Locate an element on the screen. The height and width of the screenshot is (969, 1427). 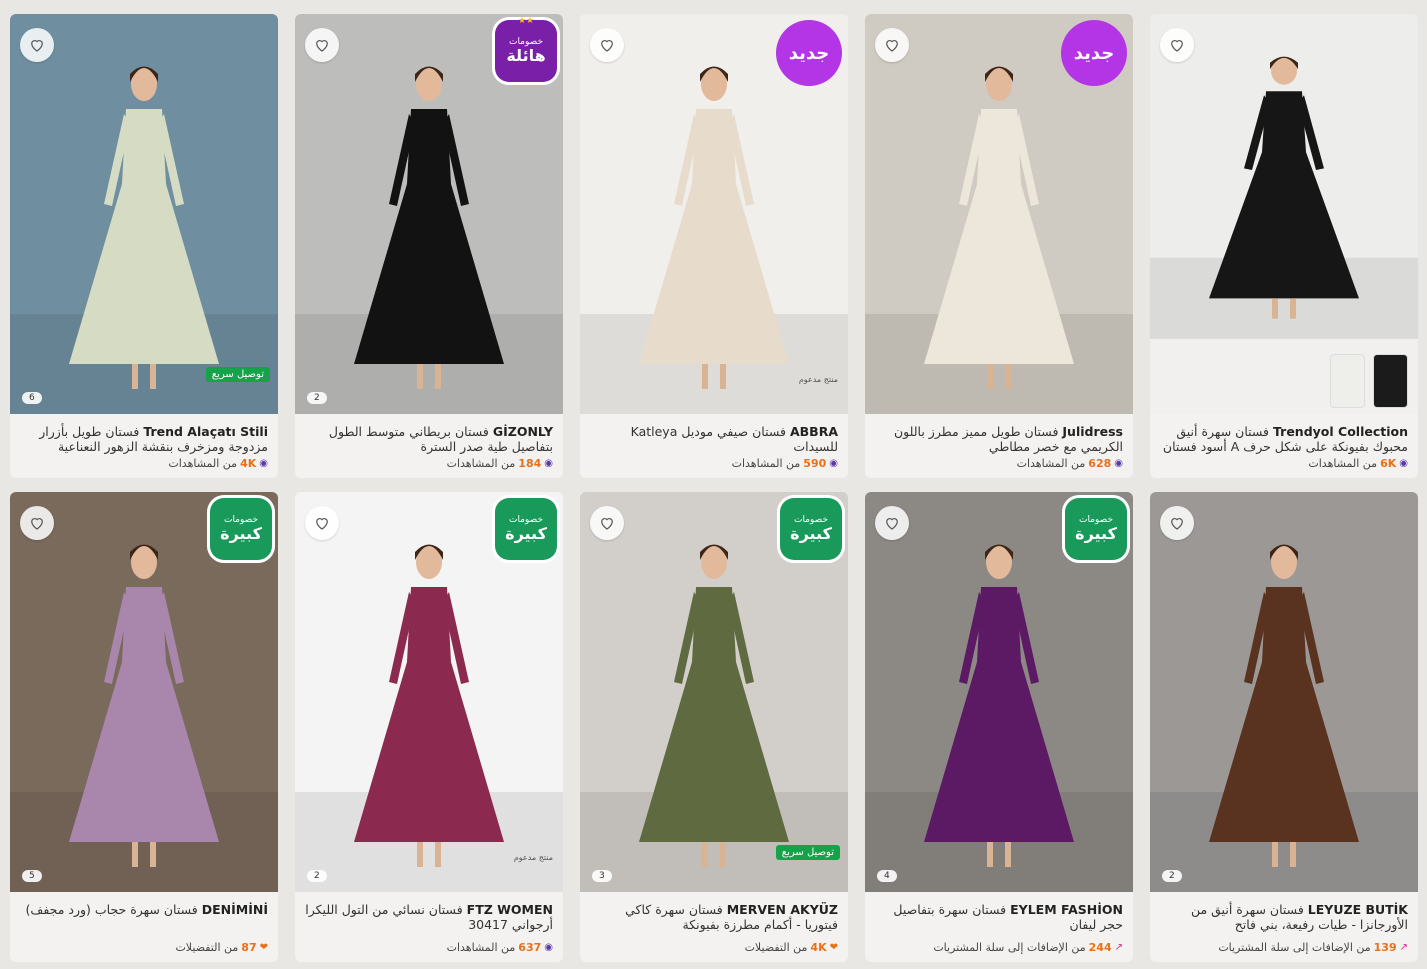
product-image is located at coordinates (1284, 176).